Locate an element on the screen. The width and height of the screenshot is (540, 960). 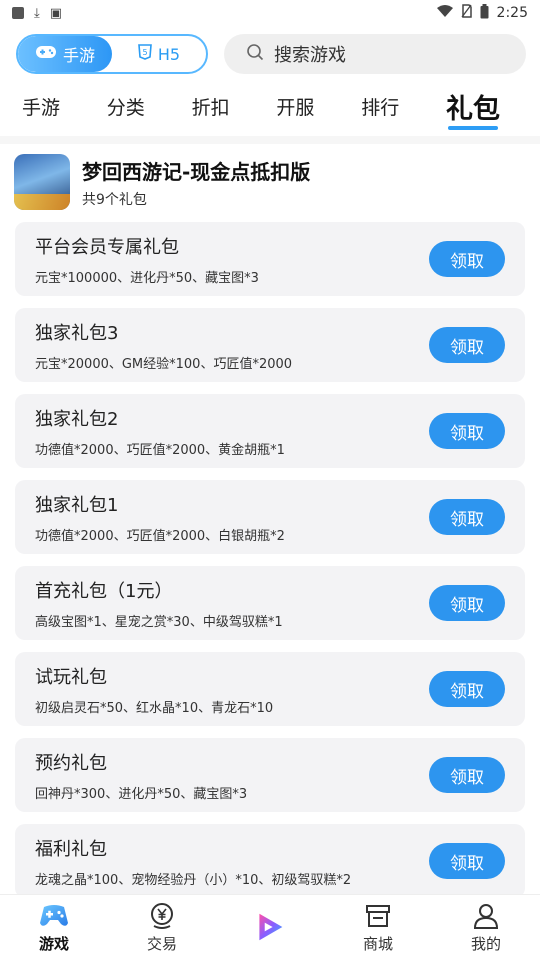
yen-coin-icon is located at coordinates (162, 916).